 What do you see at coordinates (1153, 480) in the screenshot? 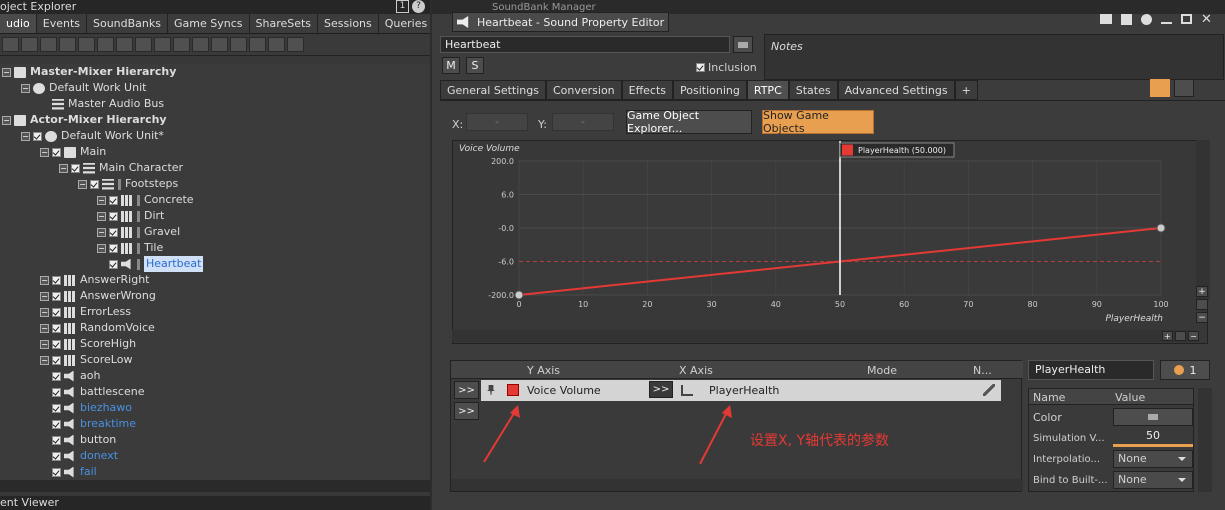
I see `bind-builtin-select: None` at bounding box center [1153, 480].